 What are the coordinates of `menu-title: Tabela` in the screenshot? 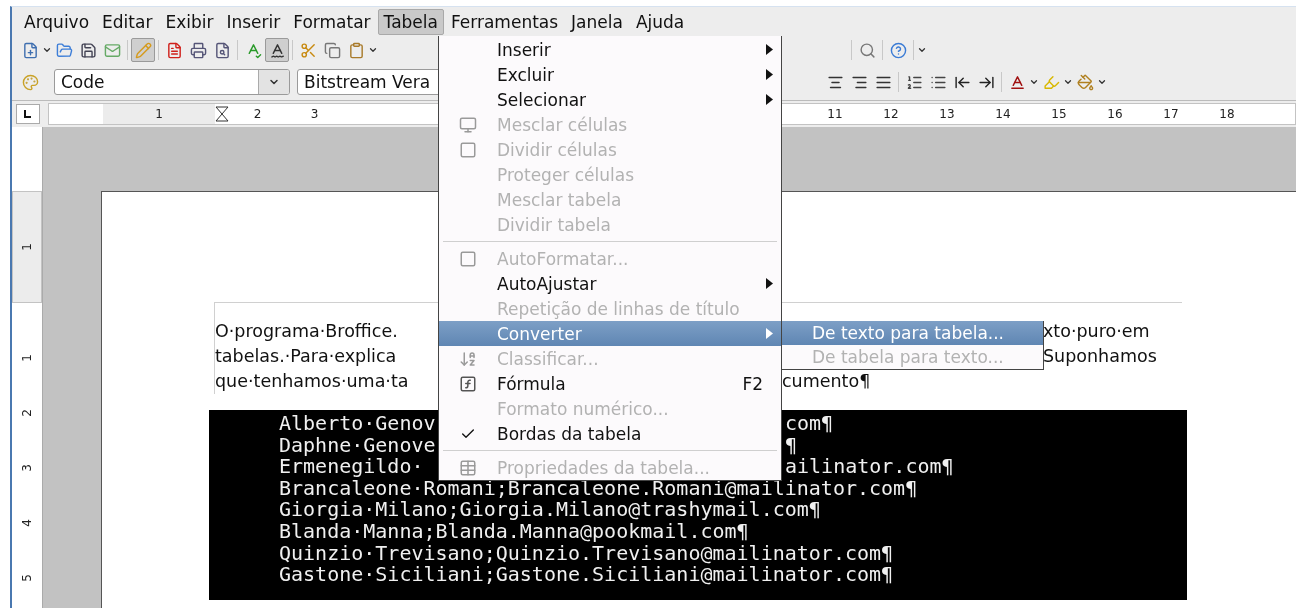 It's located at (410, 21).